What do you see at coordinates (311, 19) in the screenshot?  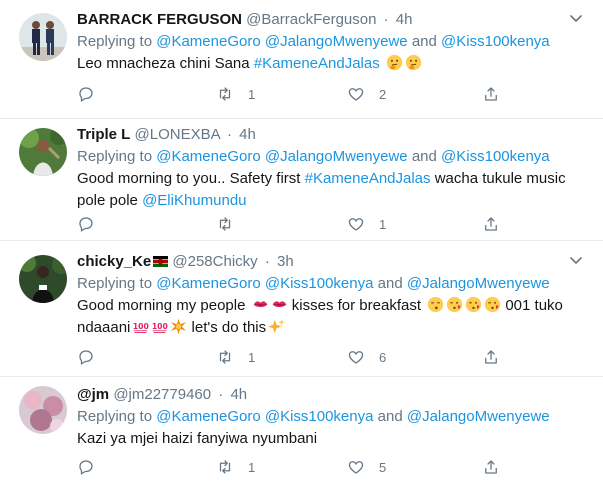 I see `user-handle: @BarrackFerguson` at bounding box center [311, 19].